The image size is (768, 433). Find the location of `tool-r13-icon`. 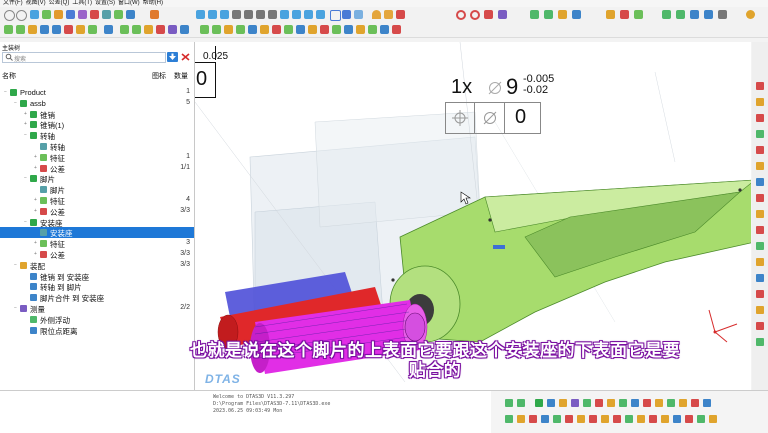

tool-r13-icon is located at coordinates (760, 278).